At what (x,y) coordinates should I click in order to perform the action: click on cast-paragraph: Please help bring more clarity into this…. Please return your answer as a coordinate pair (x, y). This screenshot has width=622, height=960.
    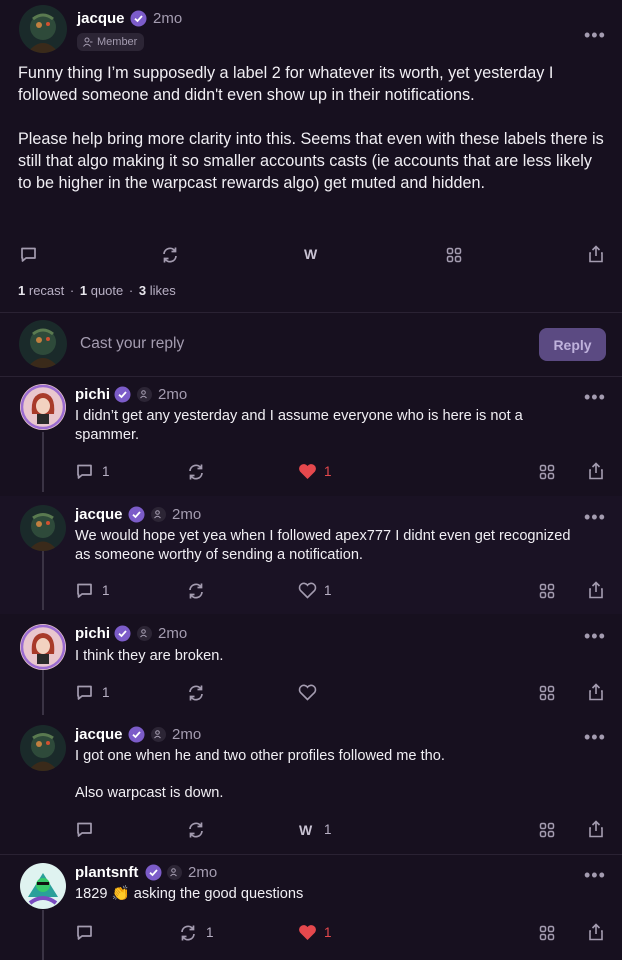
    Looking at the image, I should click on (311, 161).